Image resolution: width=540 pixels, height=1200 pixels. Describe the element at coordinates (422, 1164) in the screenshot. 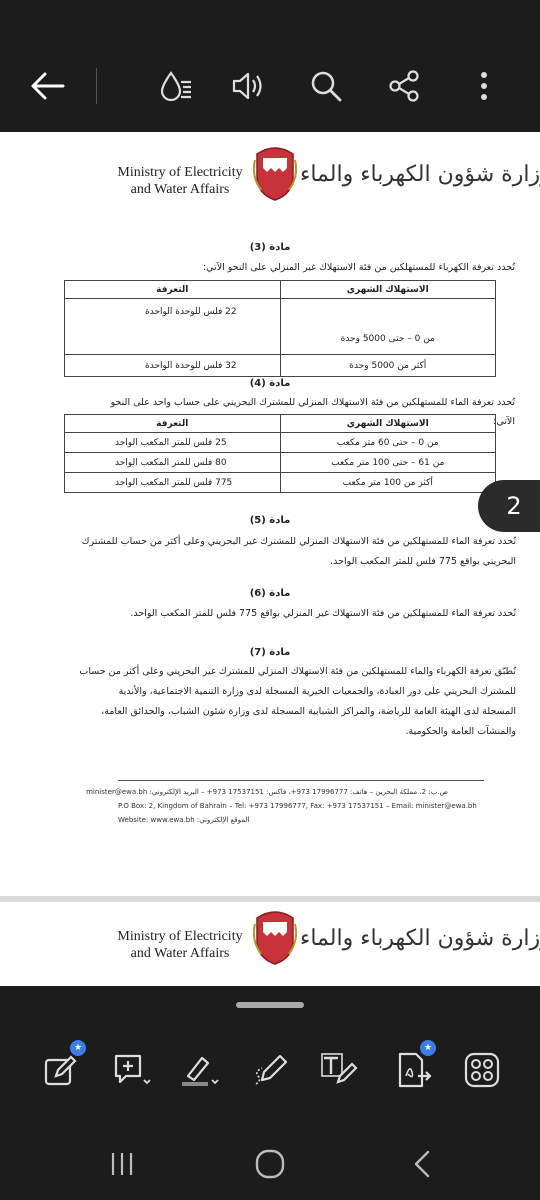

I see `back-icon` at that location.